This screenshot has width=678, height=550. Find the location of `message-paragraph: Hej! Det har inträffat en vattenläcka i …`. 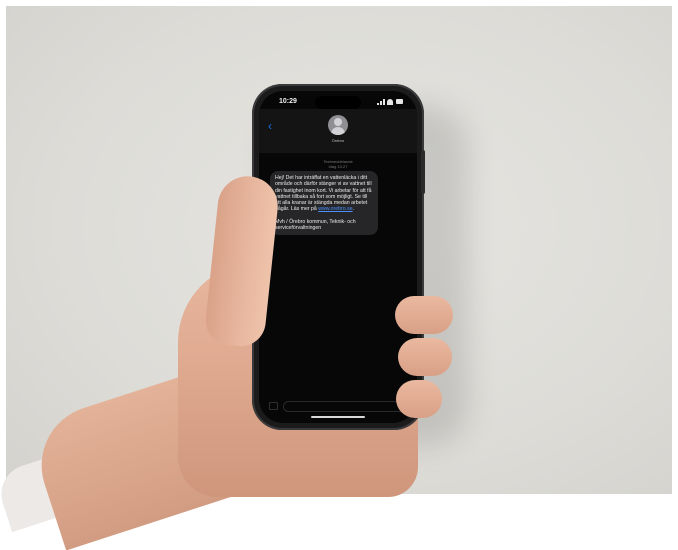

message-paragraph: Hej! Det har inträffat en vattenläcka i … is located at coordinates (324, 194).